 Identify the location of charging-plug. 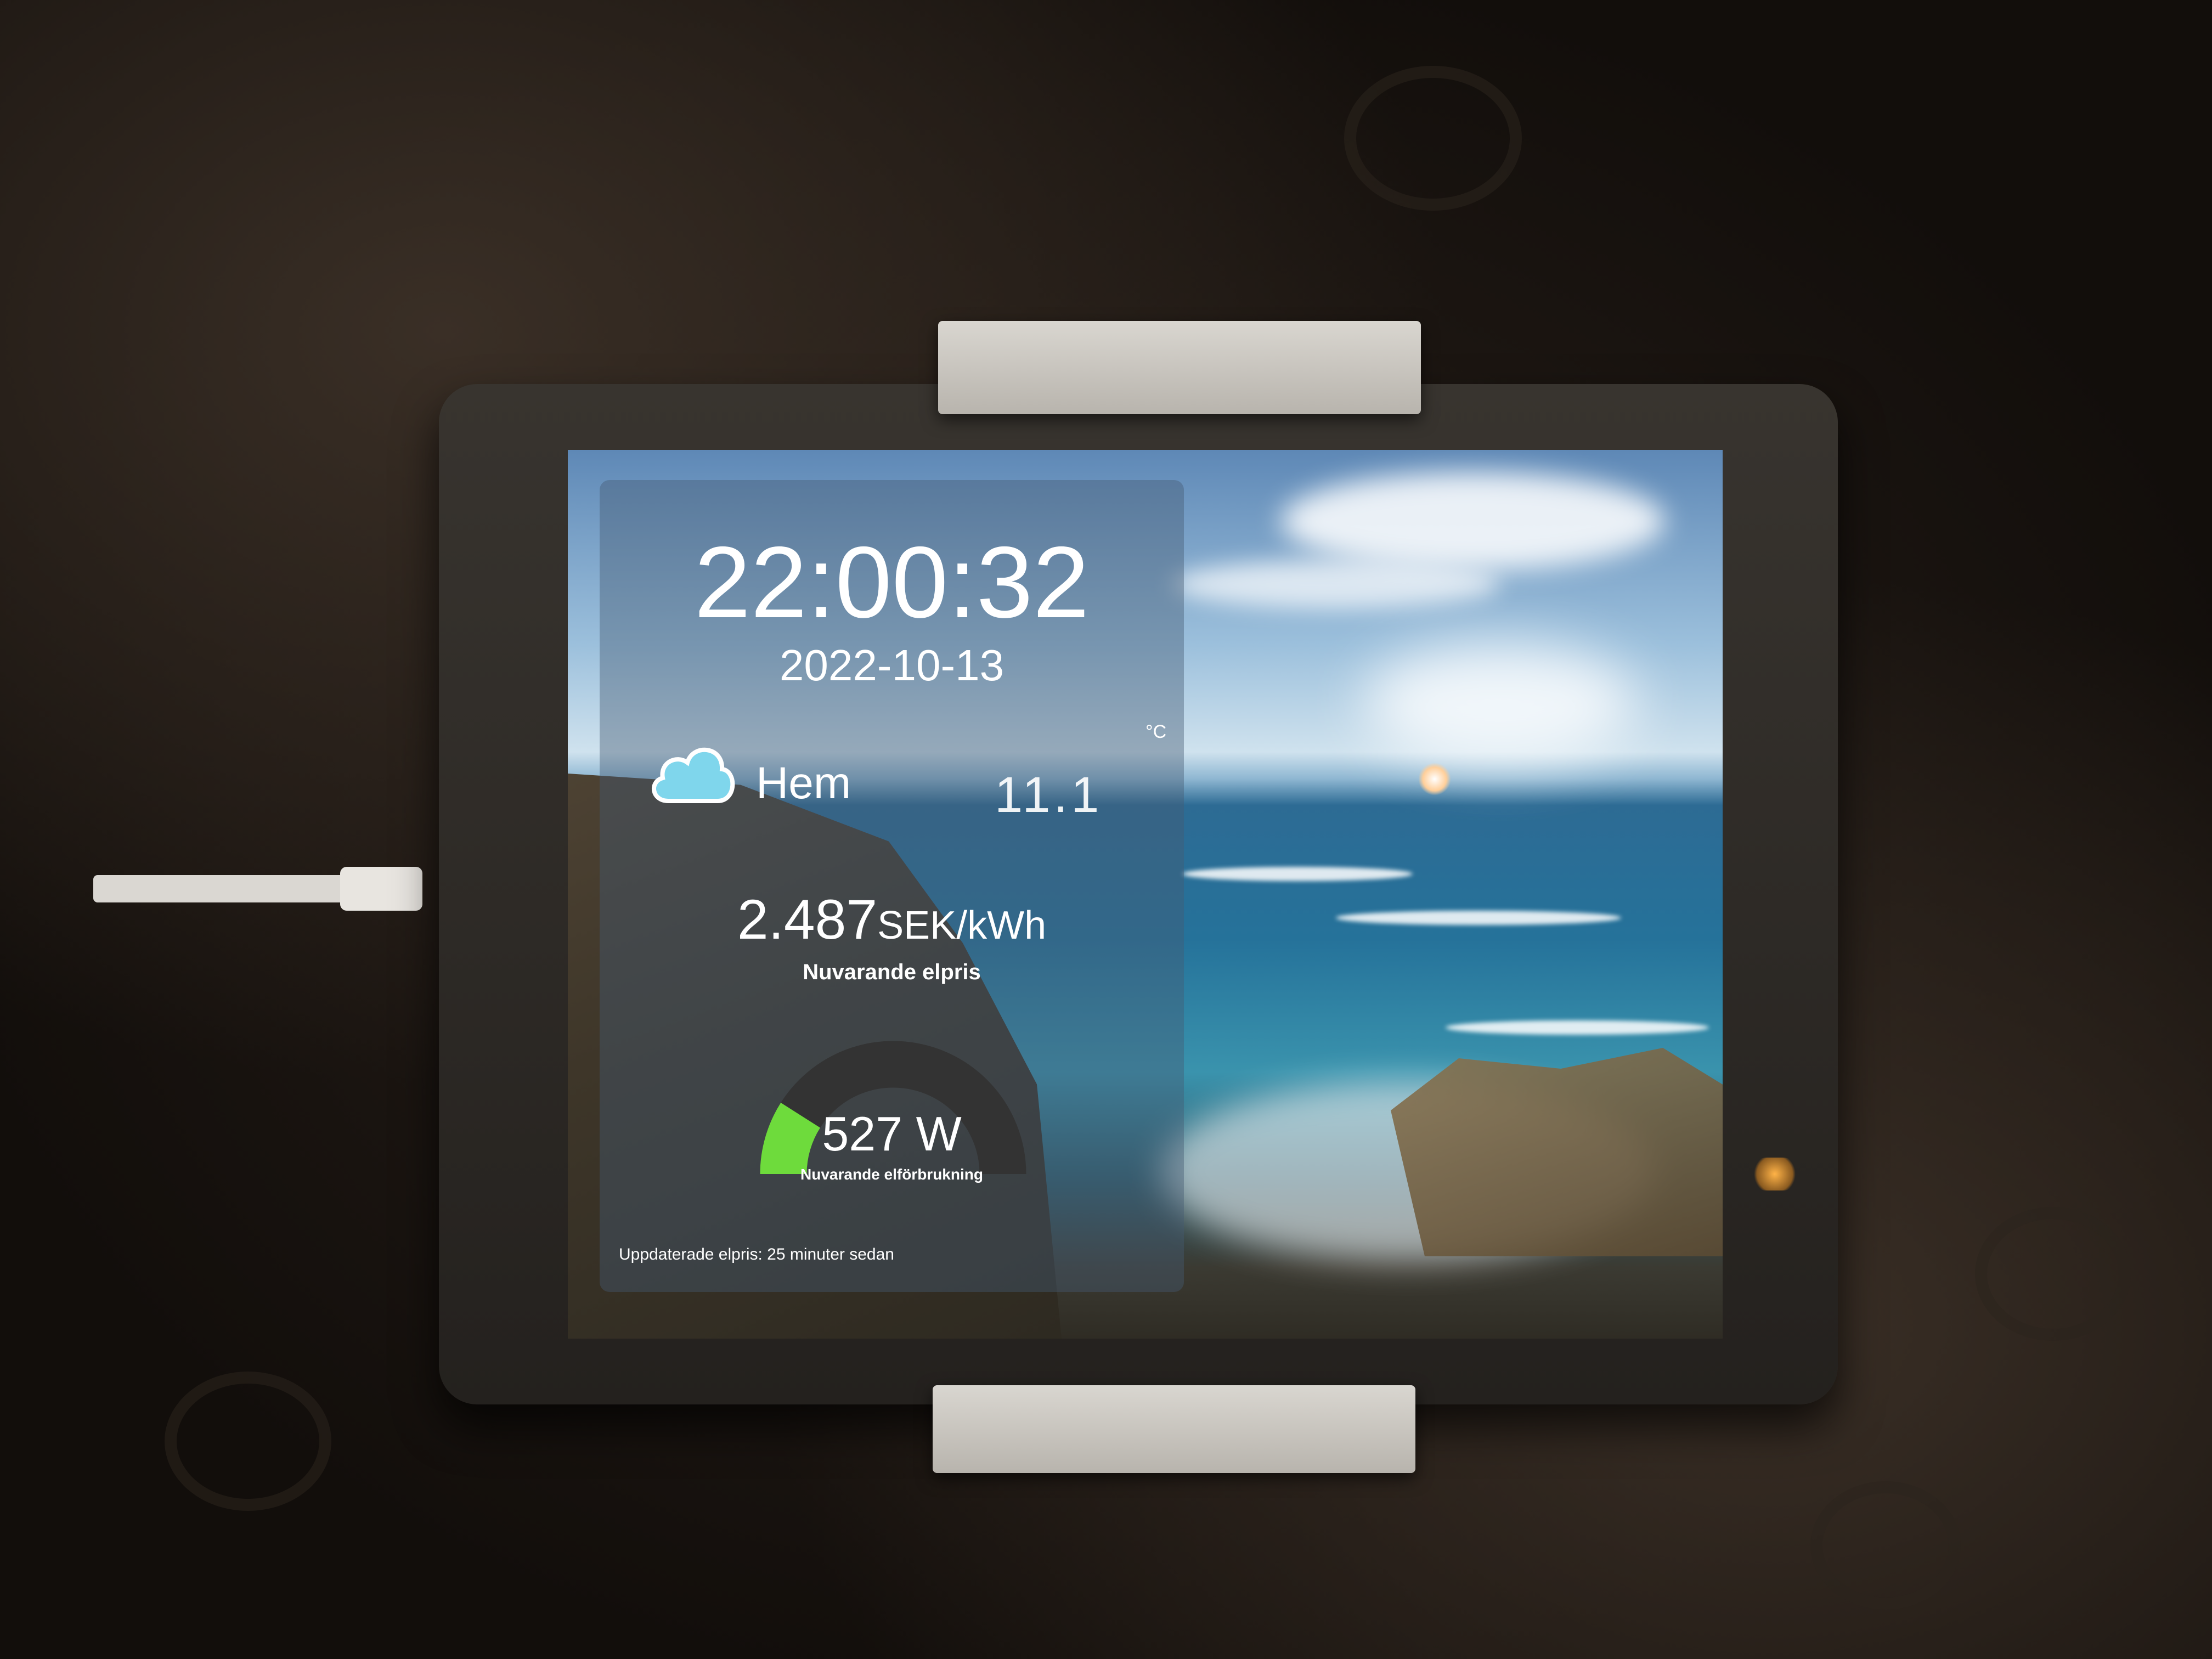
(381, 889).